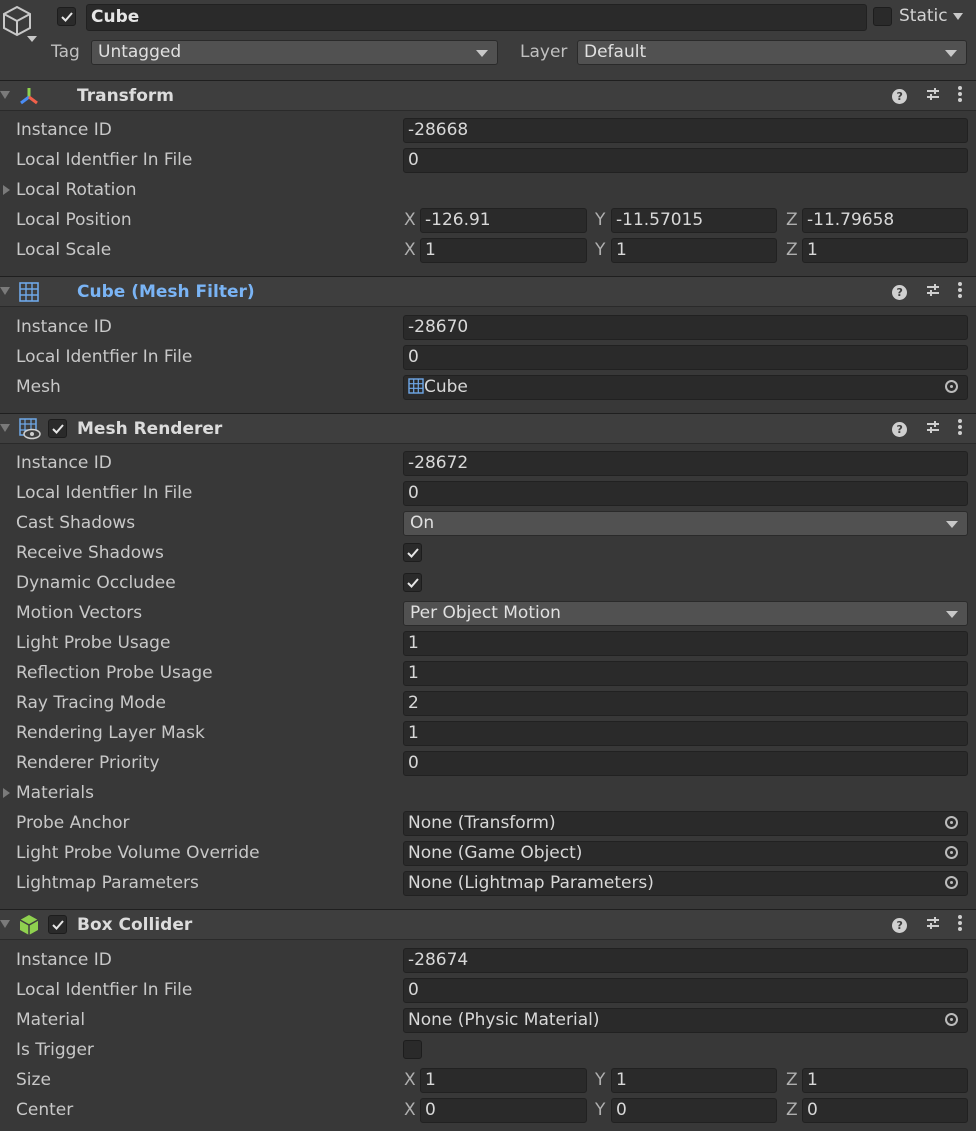 The width and height of the screenshot is (976, 1131). I want to click on tag-dropdown: Untagged, so click(294, 52).